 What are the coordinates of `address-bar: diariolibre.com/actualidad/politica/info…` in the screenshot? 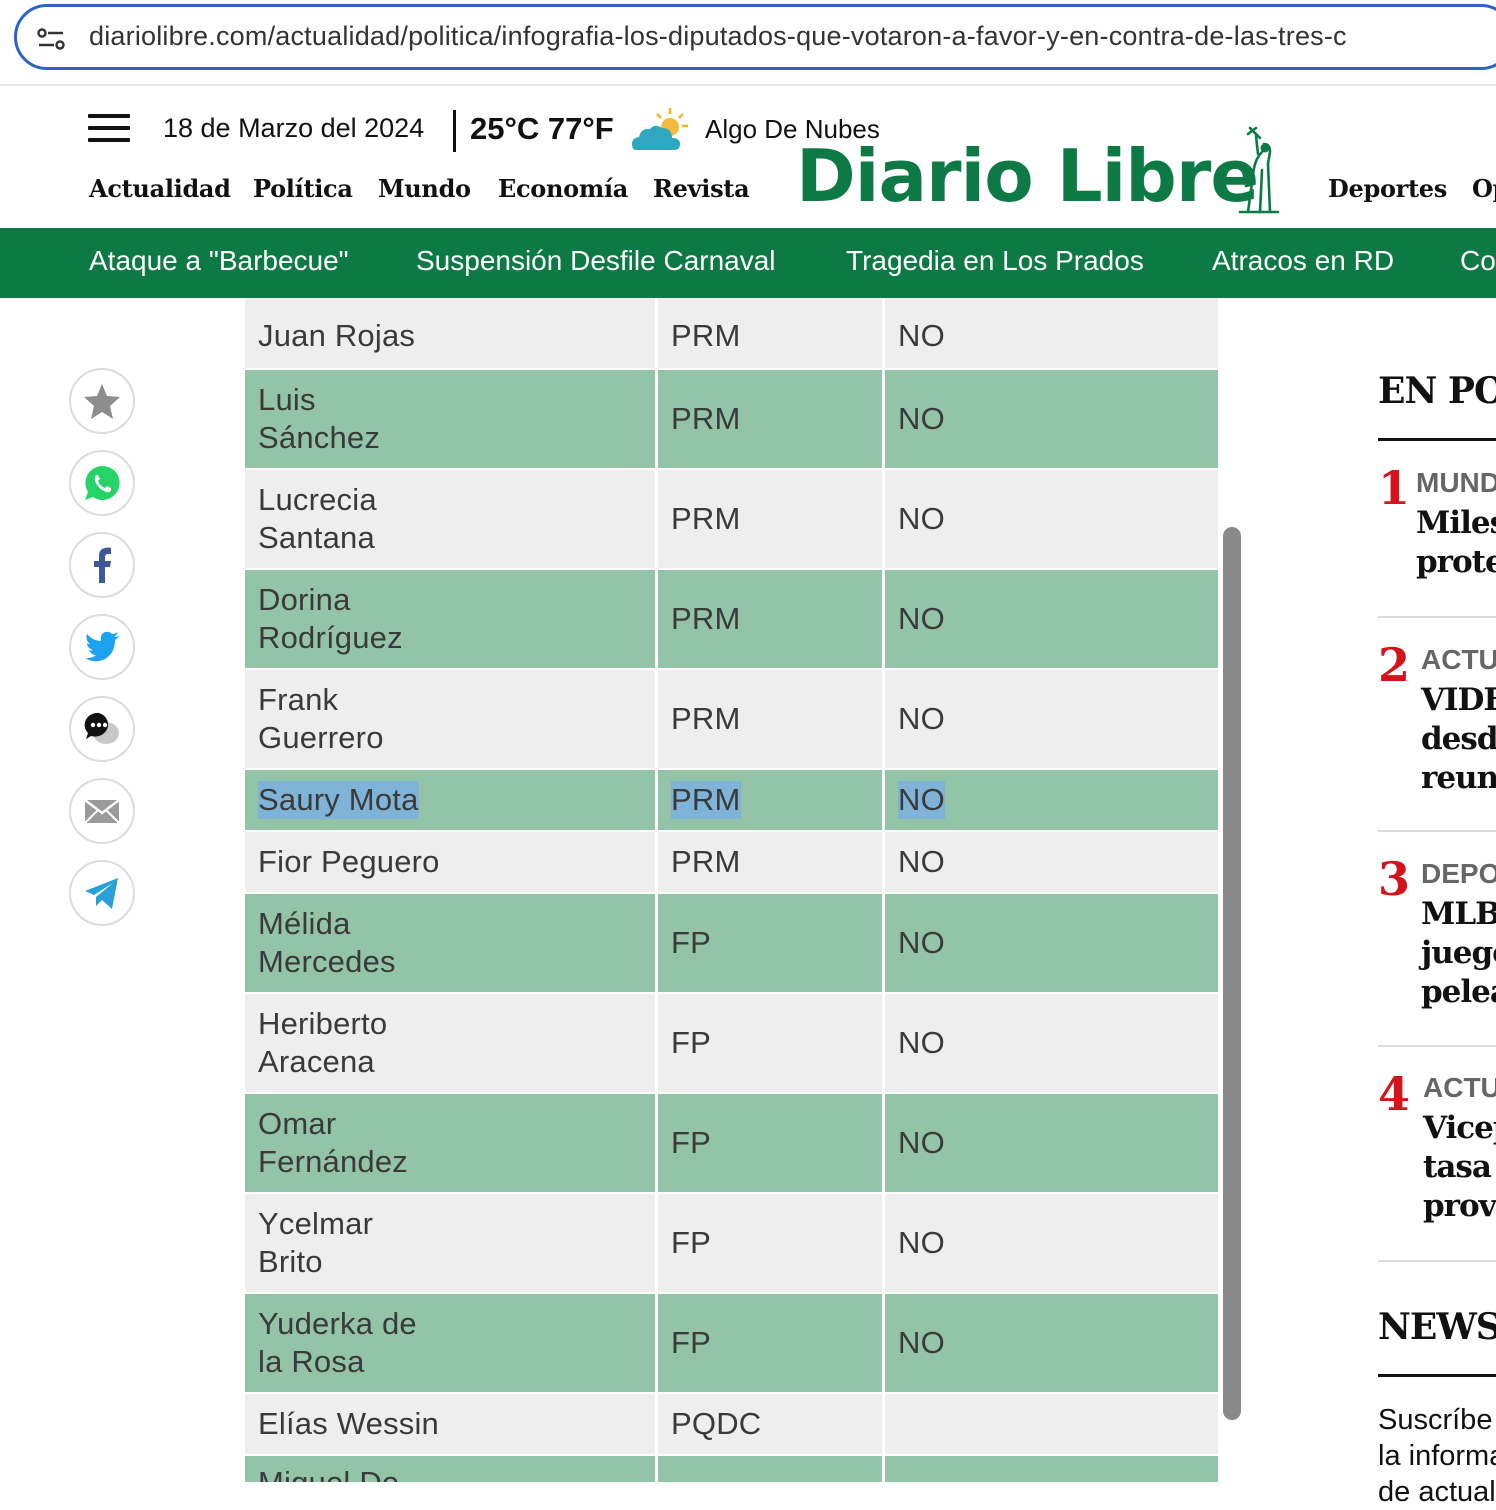 It's located at (755, 37).